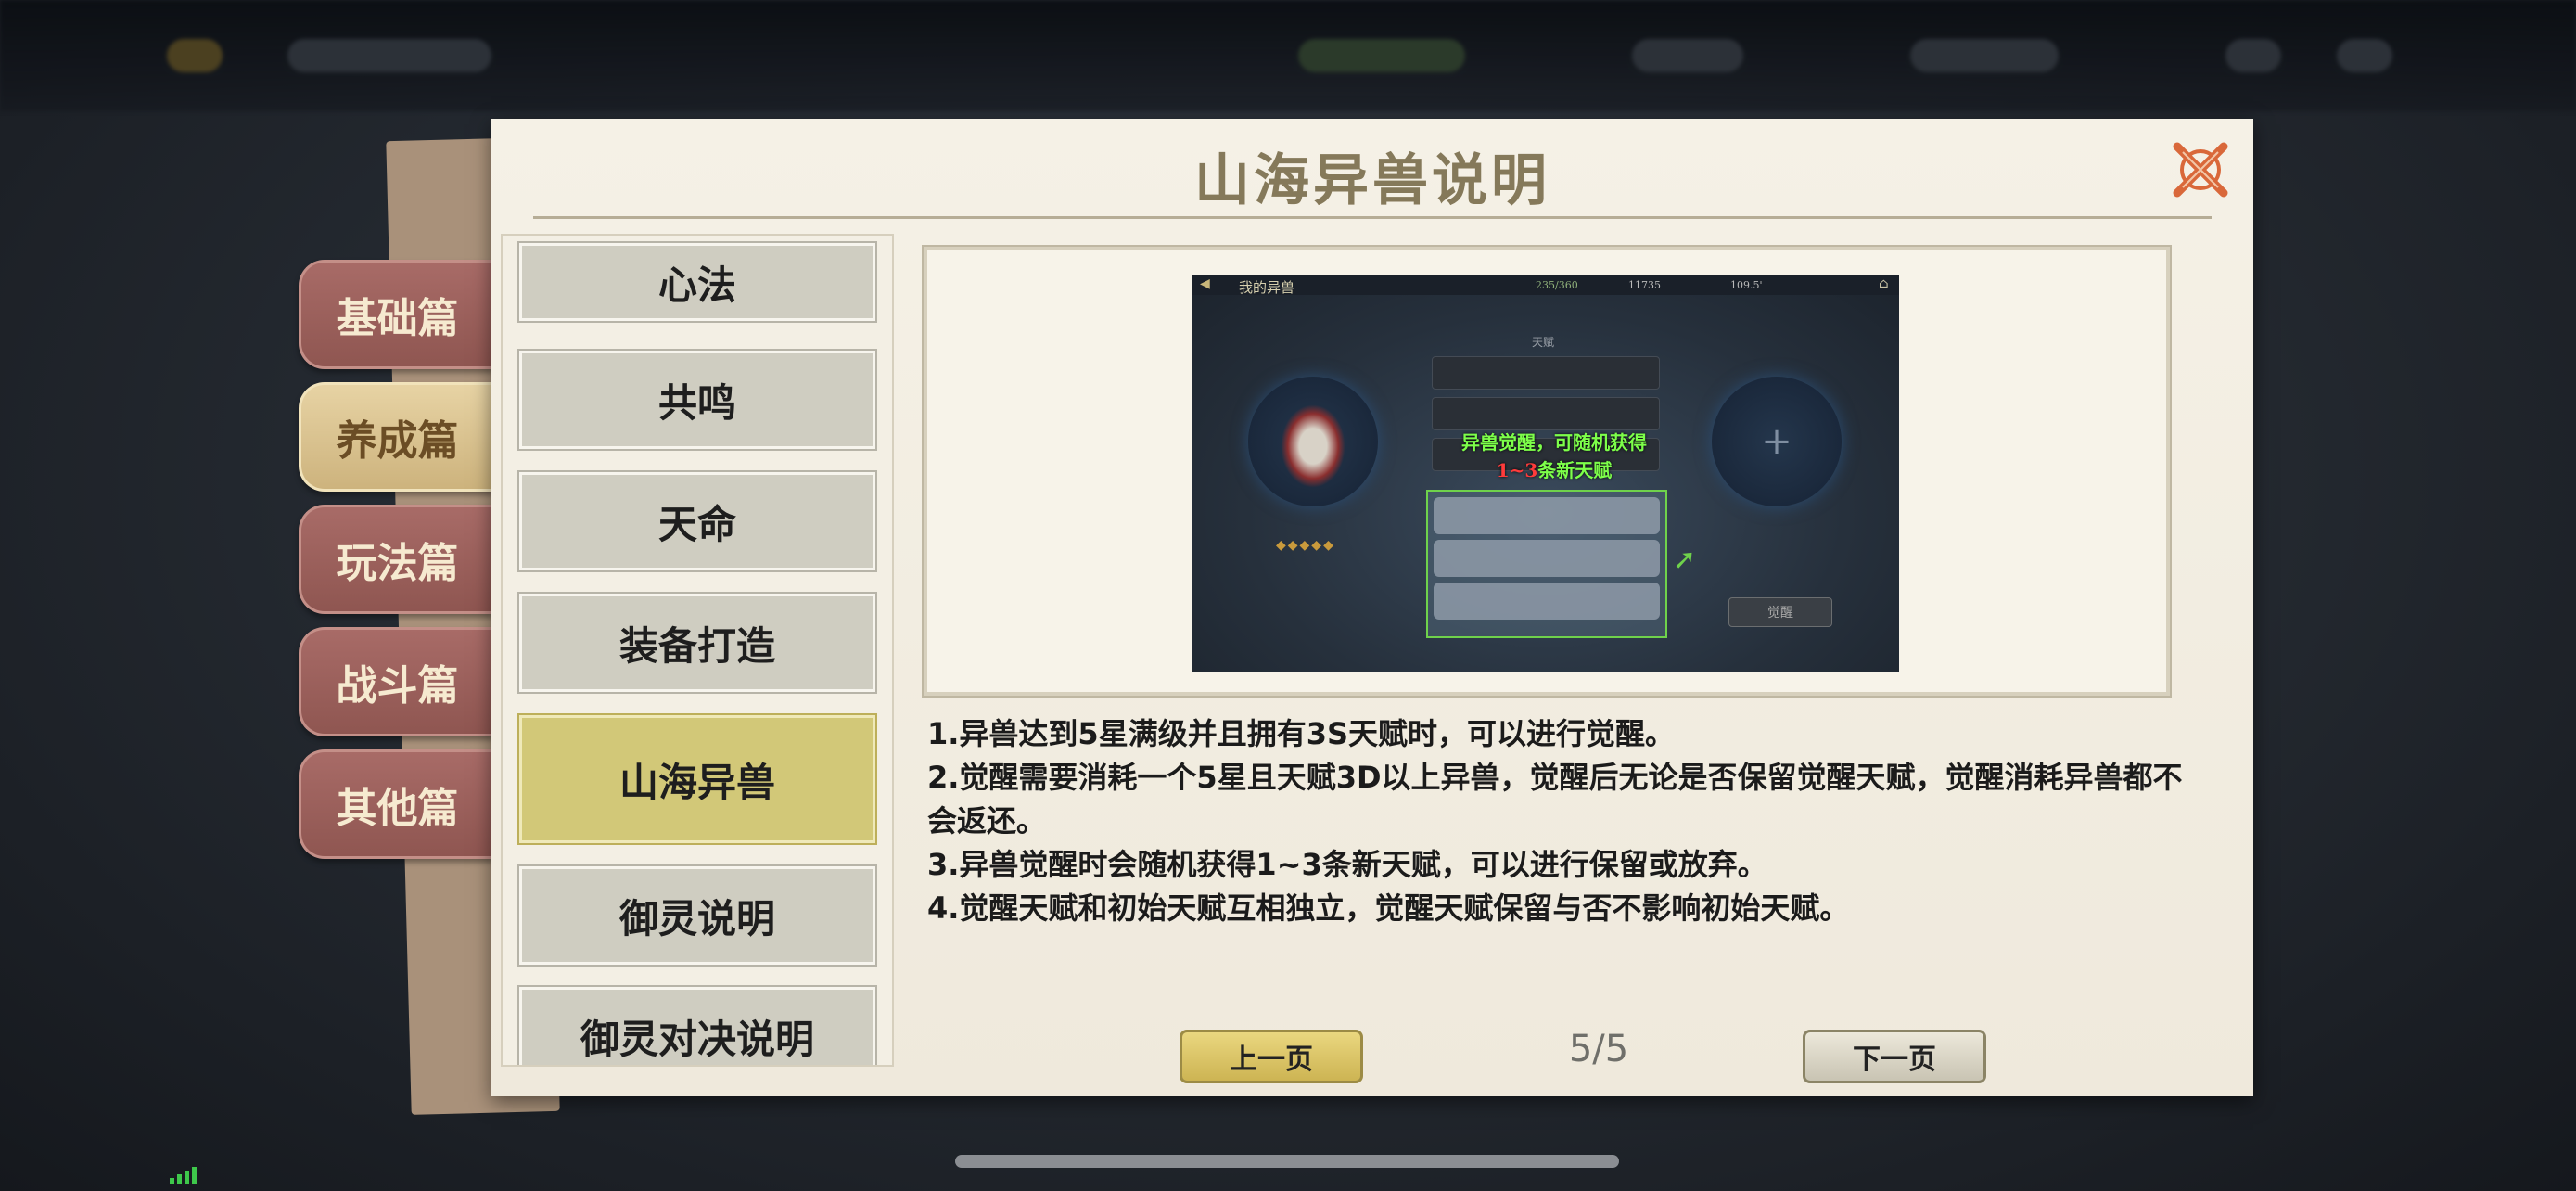 This screenshot has height=1191, width=2576. What do you see at coordinates (697, 1039) in the screenshot?
I see `topic-label: 御灵对决说明` at bounding box center [697, 1039].